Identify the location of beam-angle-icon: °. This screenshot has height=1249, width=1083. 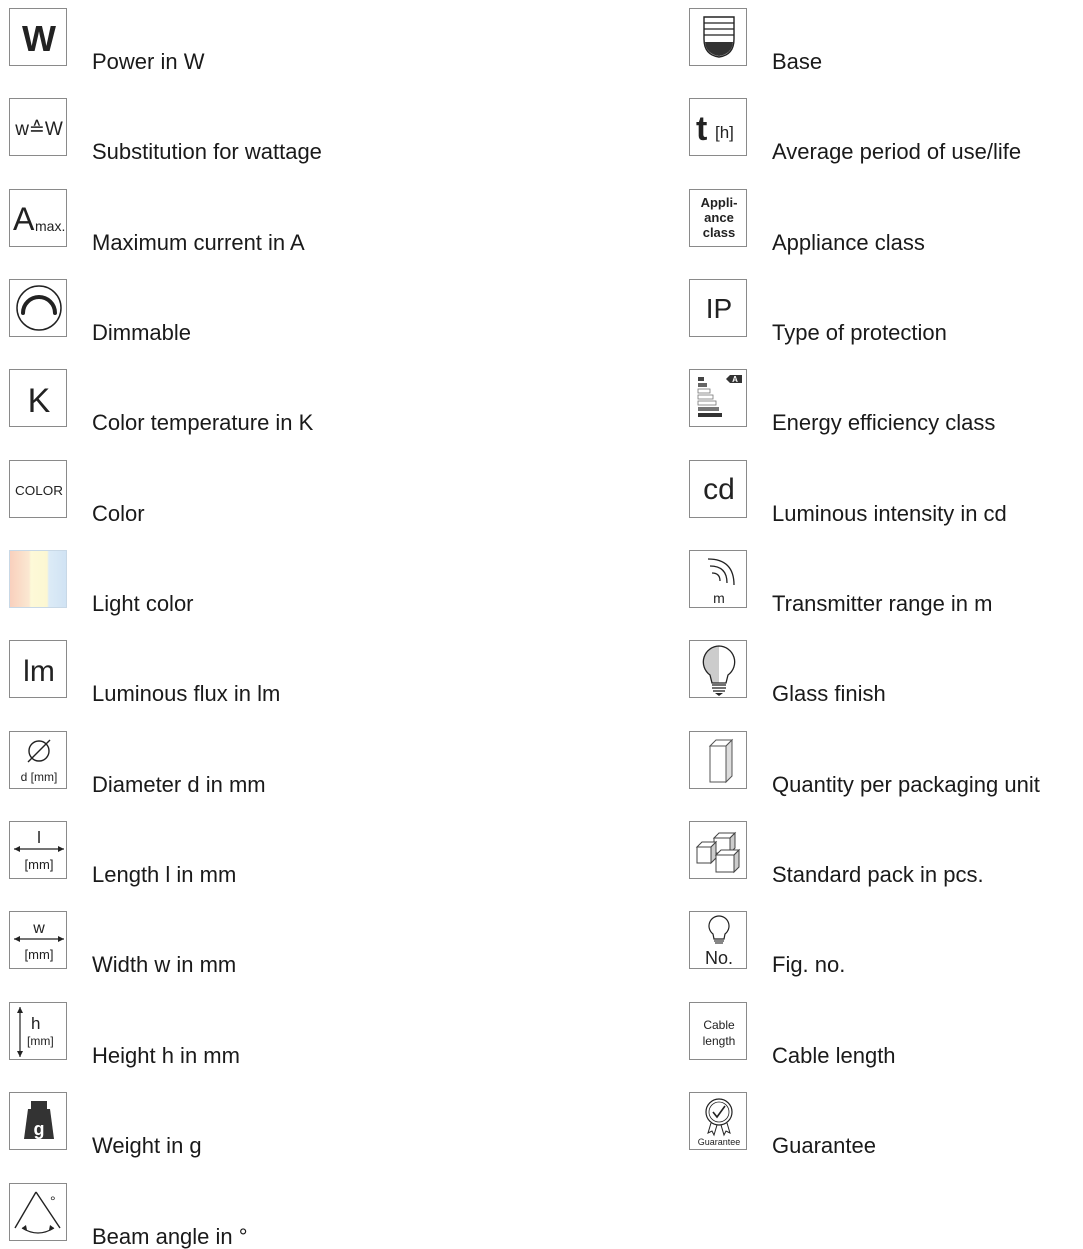
(38, 1212).